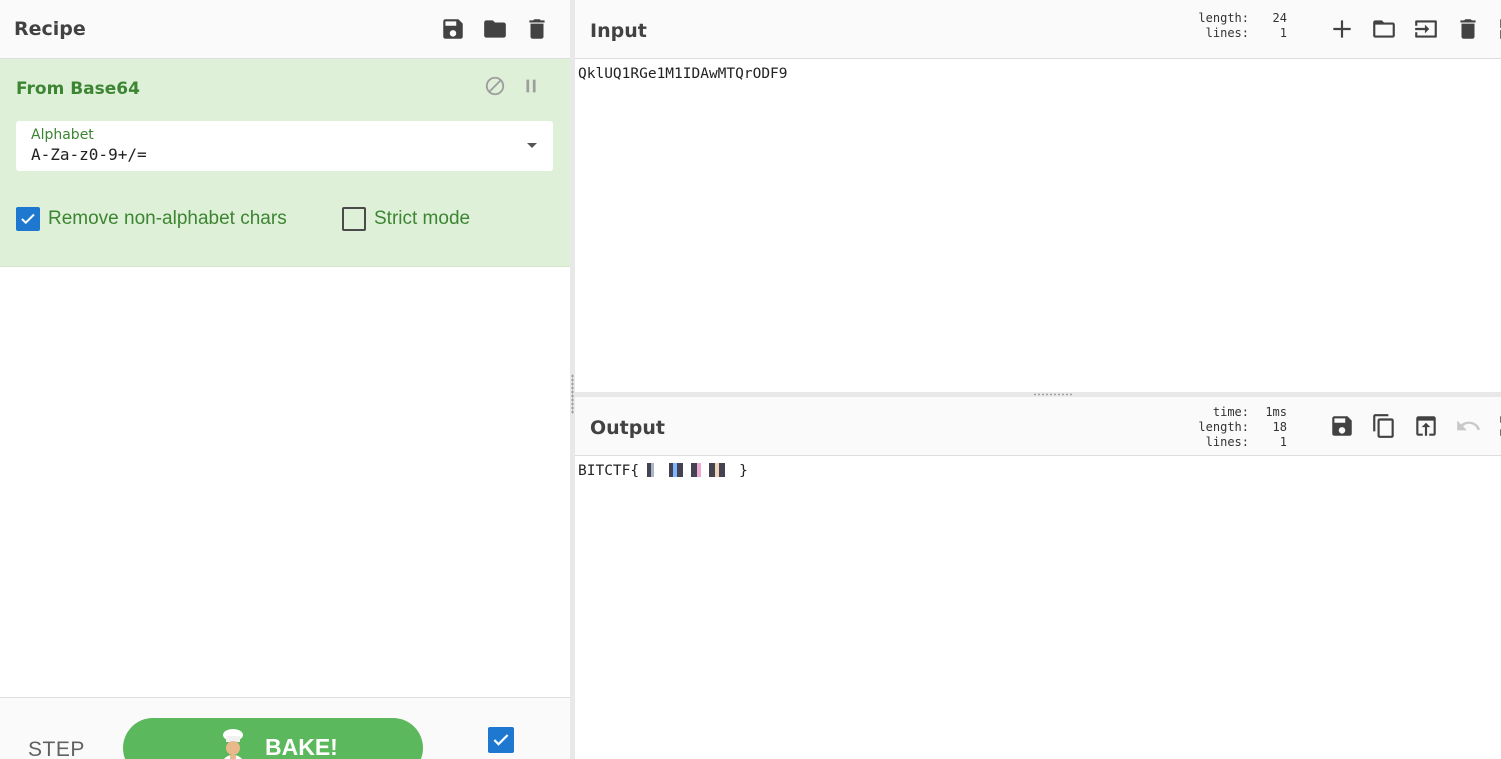  What do you see at coordinates (285, 29) in the screenshot?
I see `recipe-header: Recipe` at bounding box center [285, 29].